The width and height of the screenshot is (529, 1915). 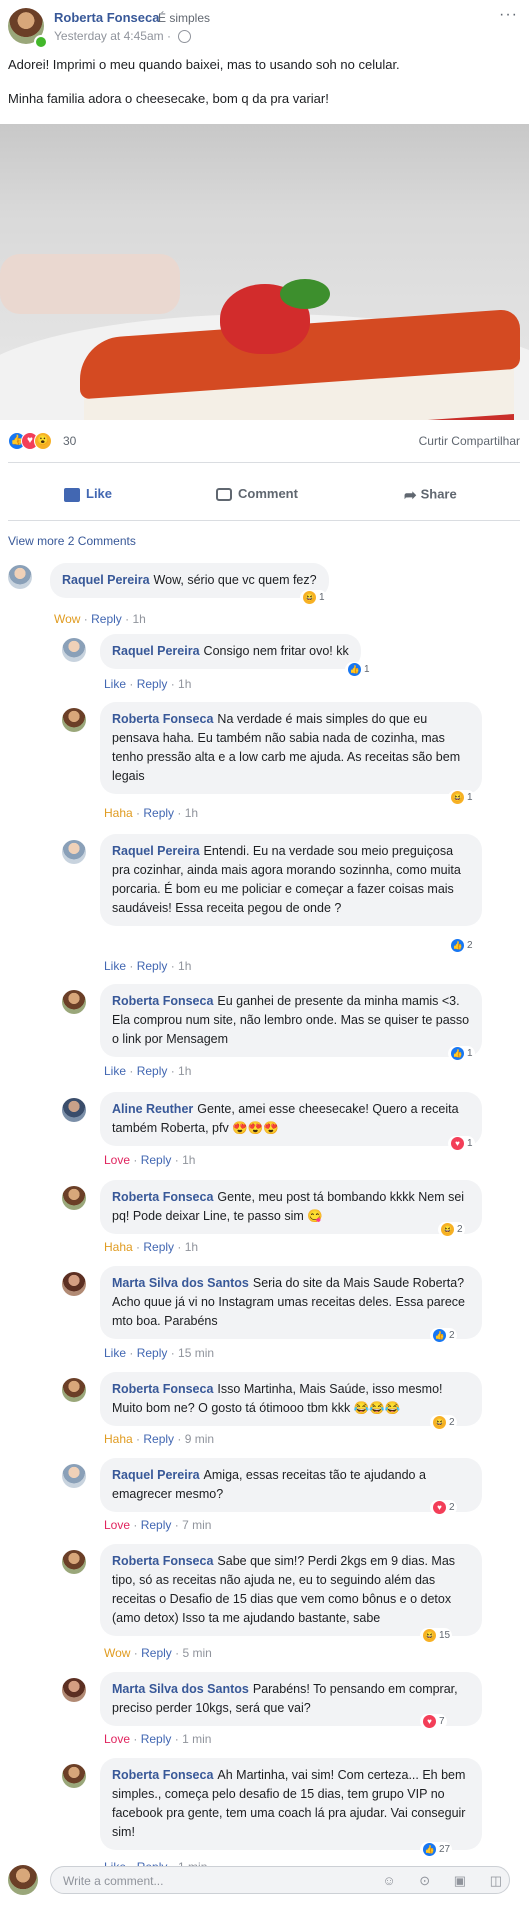 What do you see at coordinates (109, 36) in the screenshot?
I see `post-timestamp: Yesterday at 4:45am` at bounding box center [109, 36].